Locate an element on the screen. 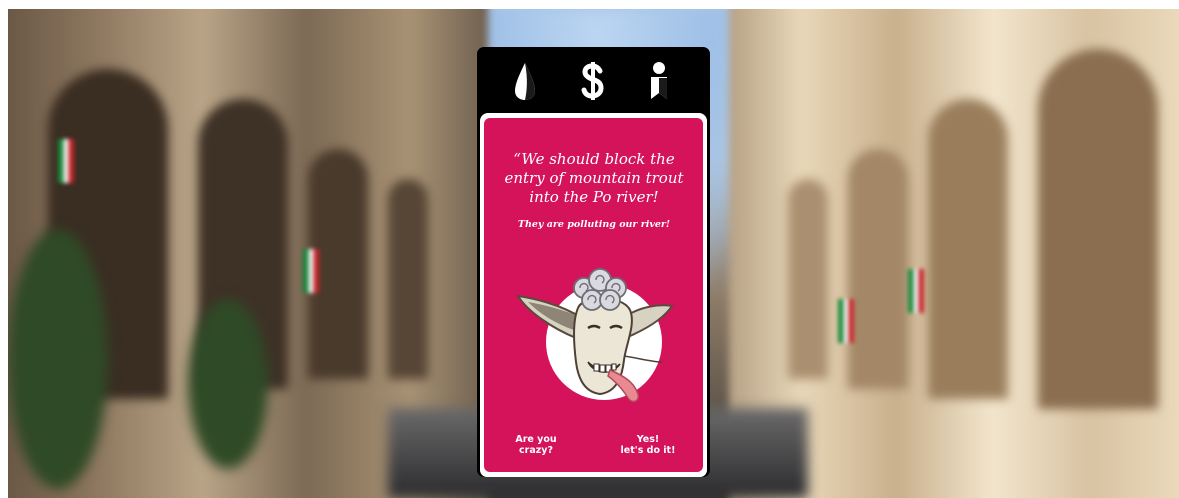  card-subquote: They are polluting our river! is located at coordinates (594, 224).